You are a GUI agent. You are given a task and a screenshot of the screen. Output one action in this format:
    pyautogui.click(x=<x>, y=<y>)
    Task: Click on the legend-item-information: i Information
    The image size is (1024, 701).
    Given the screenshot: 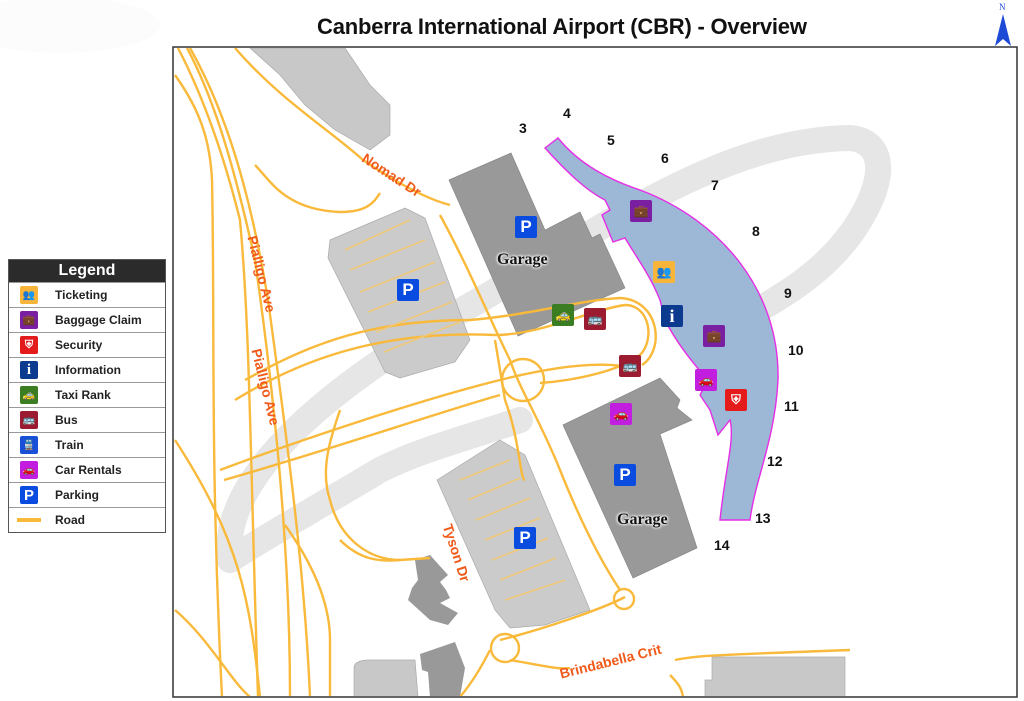 What is the action you would take?
    pyautogui.click(x=87, y=369)
    